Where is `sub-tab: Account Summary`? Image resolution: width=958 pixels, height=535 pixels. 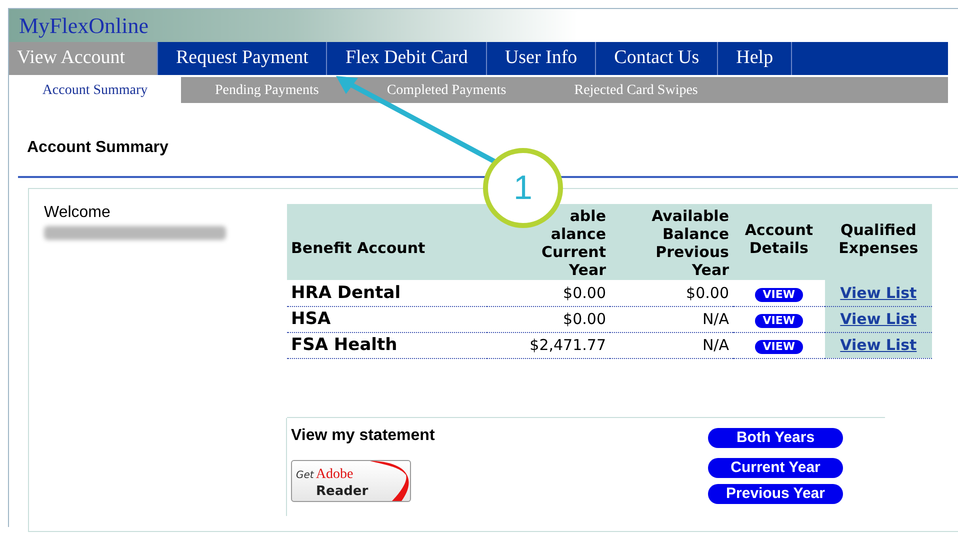 sub-tab: Account Summary is located at coordinates (95, 90).